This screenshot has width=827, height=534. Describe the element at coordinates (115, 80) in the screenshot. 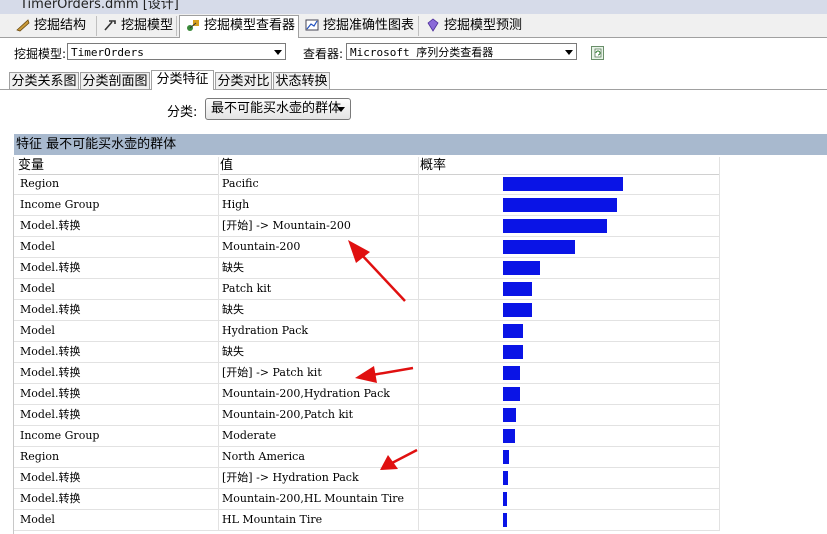

I see `tab-cluster-profiles: 分类剖面图` at that location.